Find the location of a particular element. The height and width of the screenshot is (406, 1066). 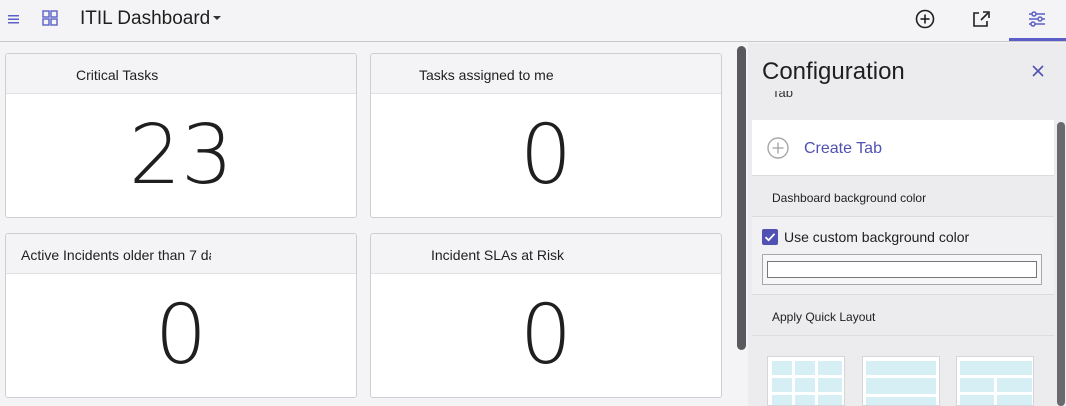

widget-incident-slas: Incident SLAs at Risk 0 is located at coordinates (546, 315).